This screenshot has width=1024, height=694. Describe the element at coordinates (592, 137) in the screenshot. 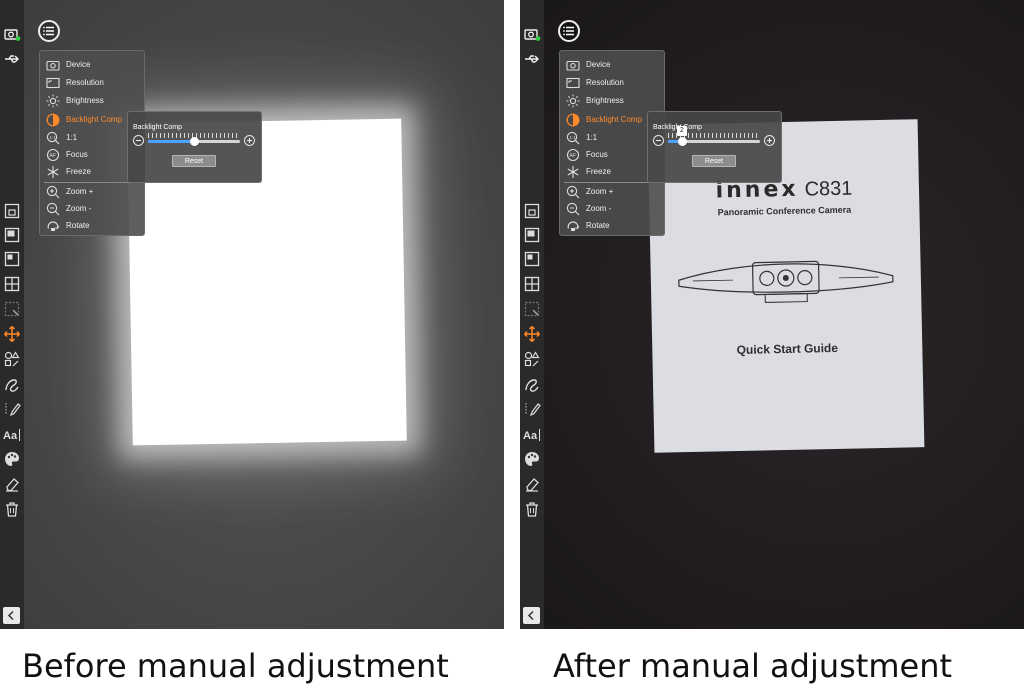

I see `menu-item-label: 1:1` at that location.